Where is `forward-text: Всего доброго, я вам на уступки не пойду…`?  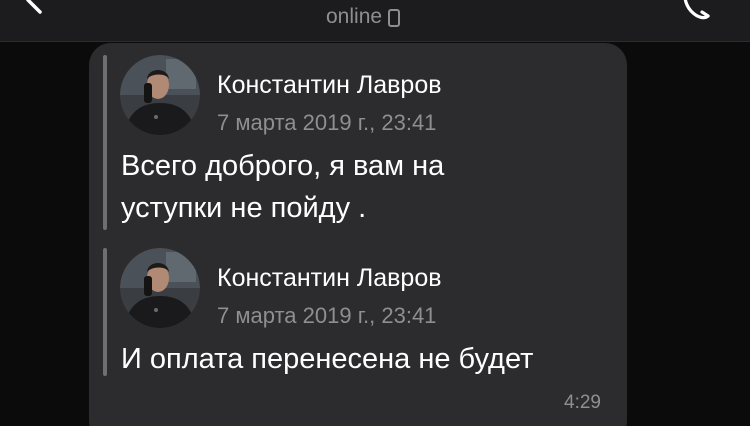
forward-text: Всего доброго, я вам на уступки не пойду… is located at coordinates (283, 187).